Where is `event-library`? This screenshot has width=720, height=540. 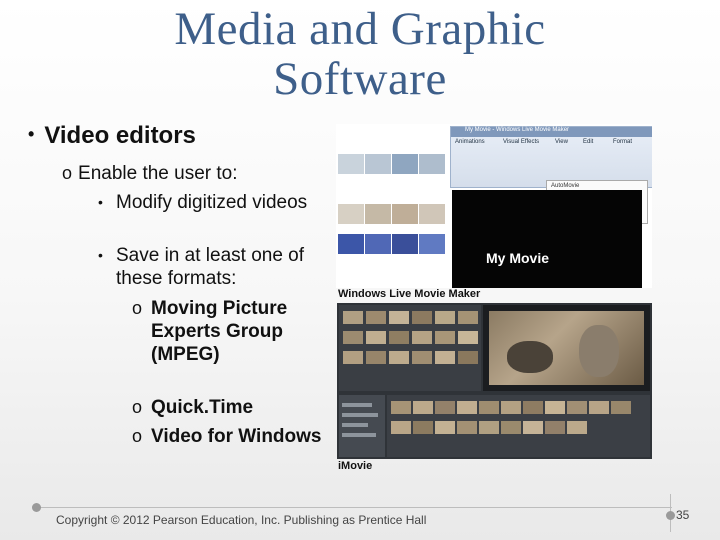 event-library is located at coordinates (410, 348).